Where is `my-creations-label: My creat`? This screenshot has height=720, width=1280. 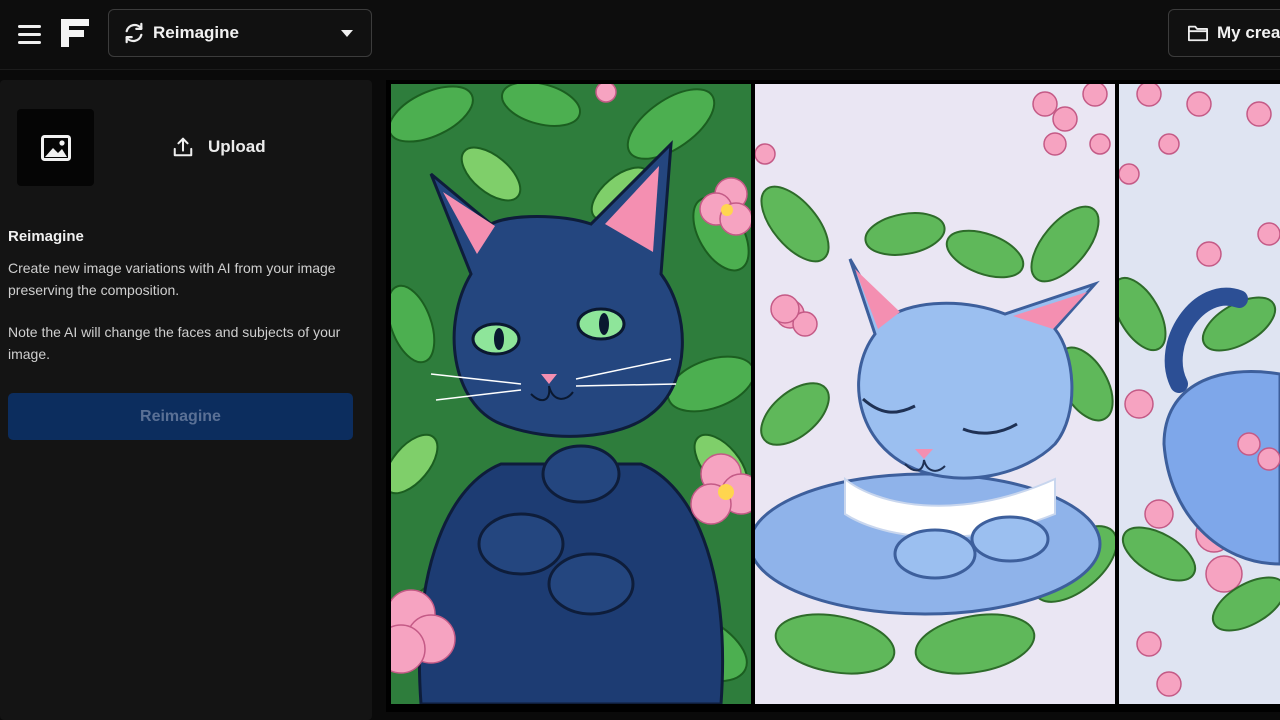
my-creations-label: My creat is located at coordinates (1248, 32).